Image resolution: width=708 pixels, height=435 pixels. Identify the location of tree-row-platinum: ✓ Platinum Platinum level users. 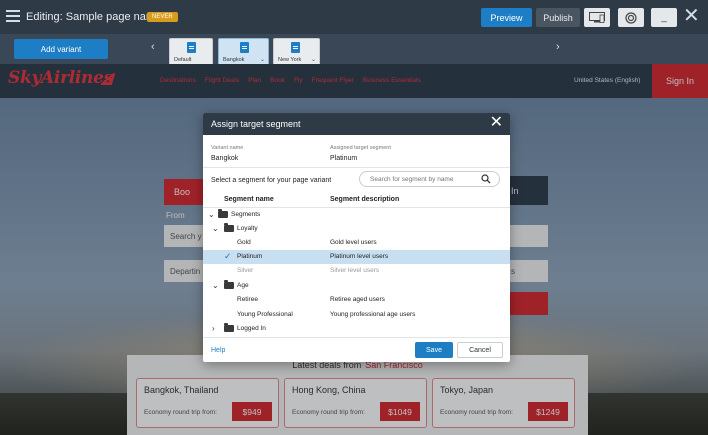
(356, 257).